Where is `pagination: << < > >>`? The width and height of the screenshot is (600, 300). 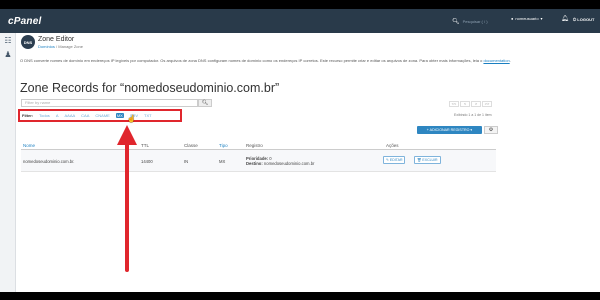 pagination: << < > >> is located at coordinates (470, 104).